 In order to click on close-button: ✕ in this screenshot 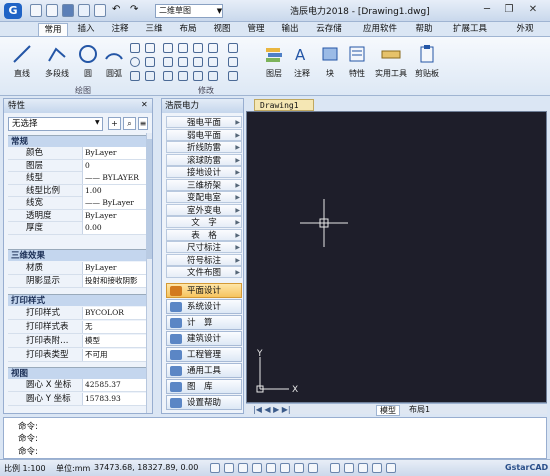, I will do `click(533, 10)`.